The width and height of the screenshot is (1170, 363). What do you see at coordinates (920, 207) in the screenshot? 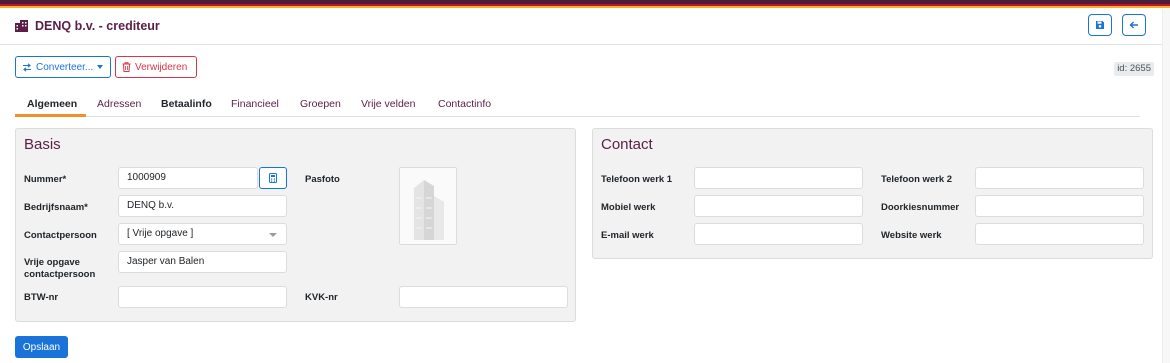
I see `doorkiesnummer-label: Doorkiesnummer` at bounding box center [920, 207].